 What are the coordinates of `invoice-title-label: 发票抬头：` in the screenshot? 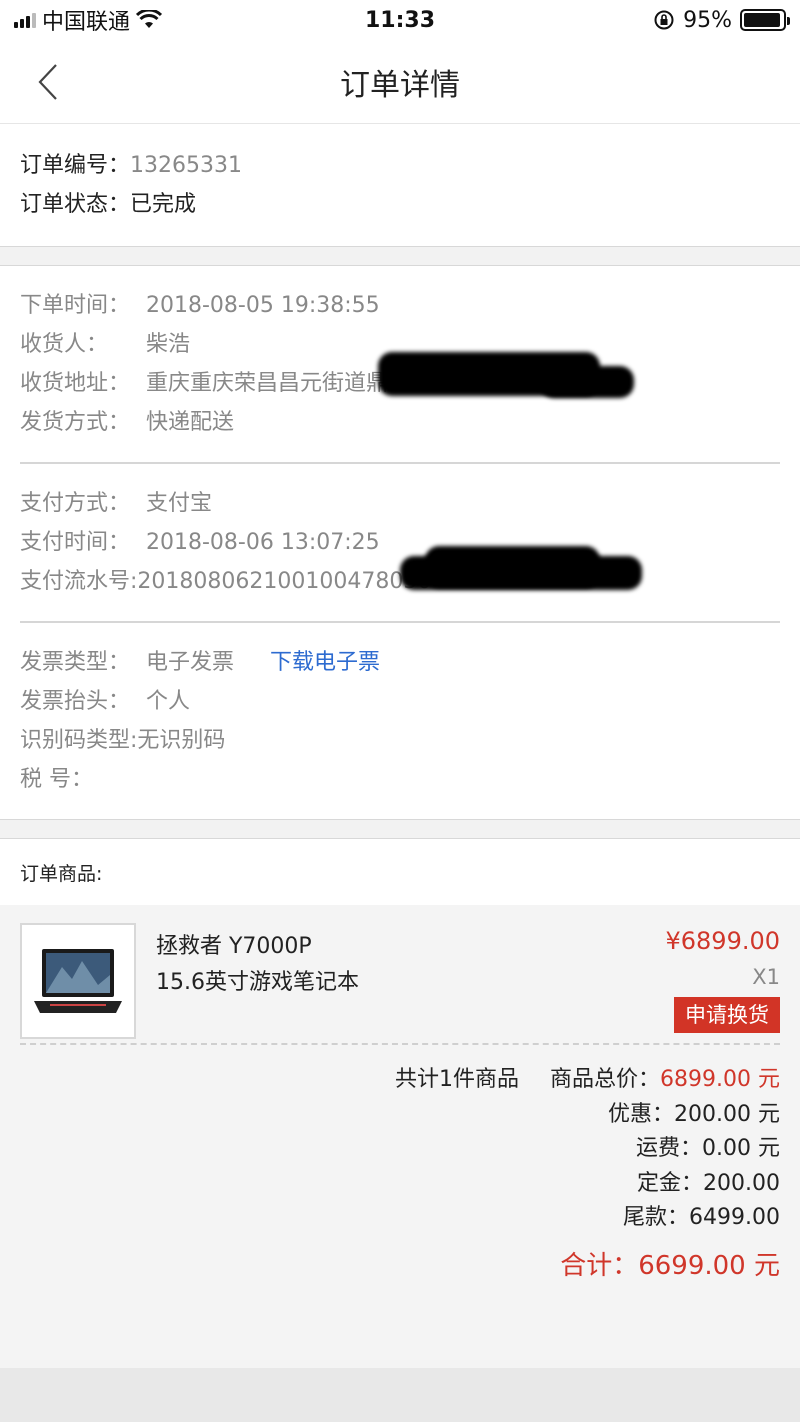 It's located at (75, 701).